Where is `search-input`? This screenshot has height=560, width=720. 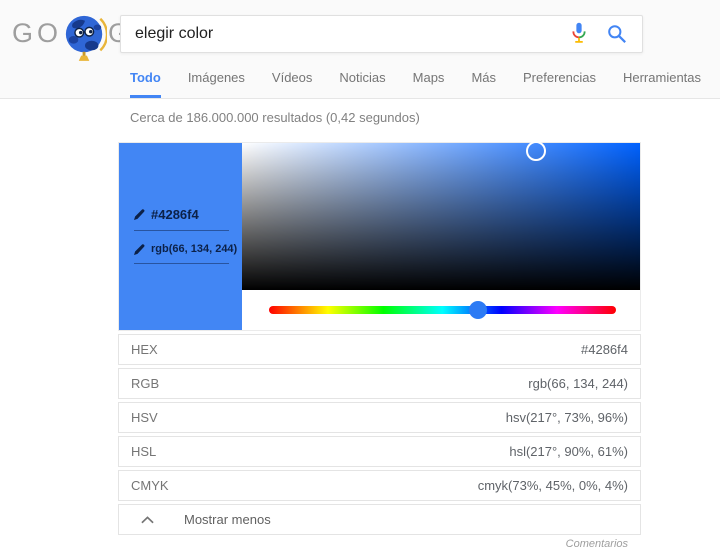 search-input is located at coordinates (340, 34).